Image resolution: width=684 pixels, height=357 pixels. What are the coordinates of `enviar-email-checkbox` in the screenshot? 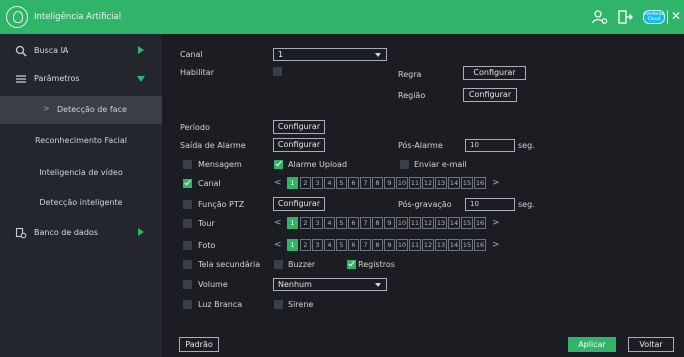 It's located at (404, 164).